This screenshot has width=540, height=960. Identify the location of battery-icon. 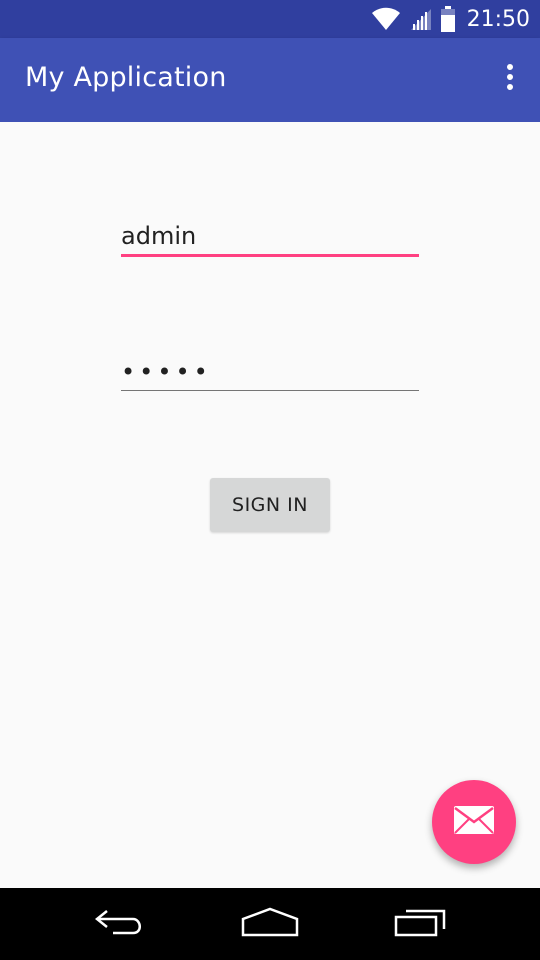
(447, 19).